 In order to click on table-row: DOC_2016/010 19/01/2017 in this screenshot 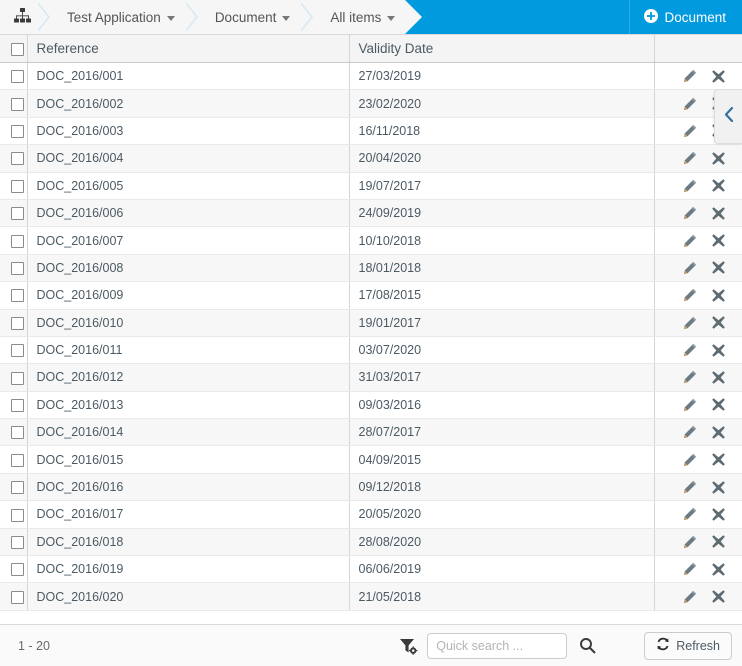, I will do `click(371, 323)`.